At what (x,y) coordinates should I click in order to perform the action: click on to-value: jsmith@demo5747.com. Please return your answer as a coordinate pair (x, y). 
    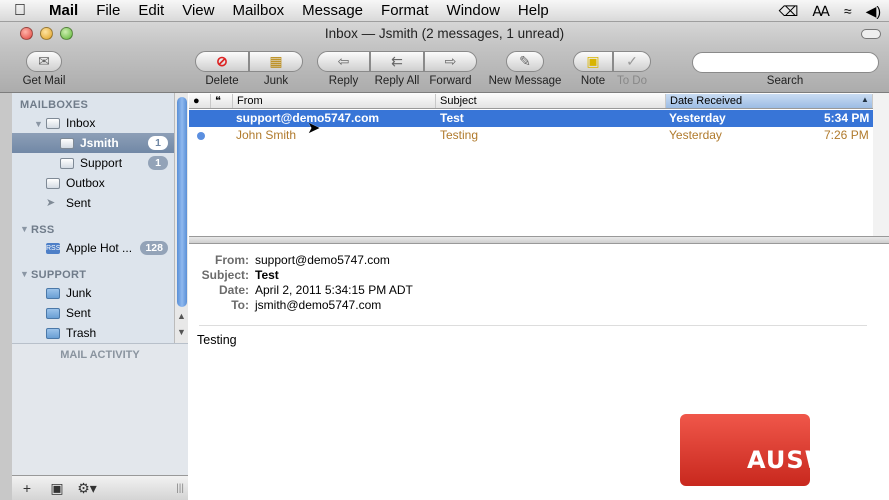
    Looking at the image, I should click on (318, 305).